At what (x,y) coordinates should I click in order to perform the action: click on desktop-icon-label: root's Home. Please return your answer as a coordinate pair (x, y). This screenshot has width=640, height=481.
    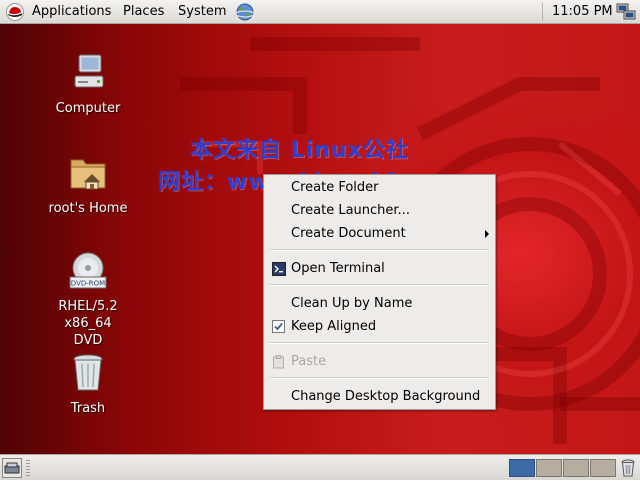
    Looking at the image, I should click on (88, 208).